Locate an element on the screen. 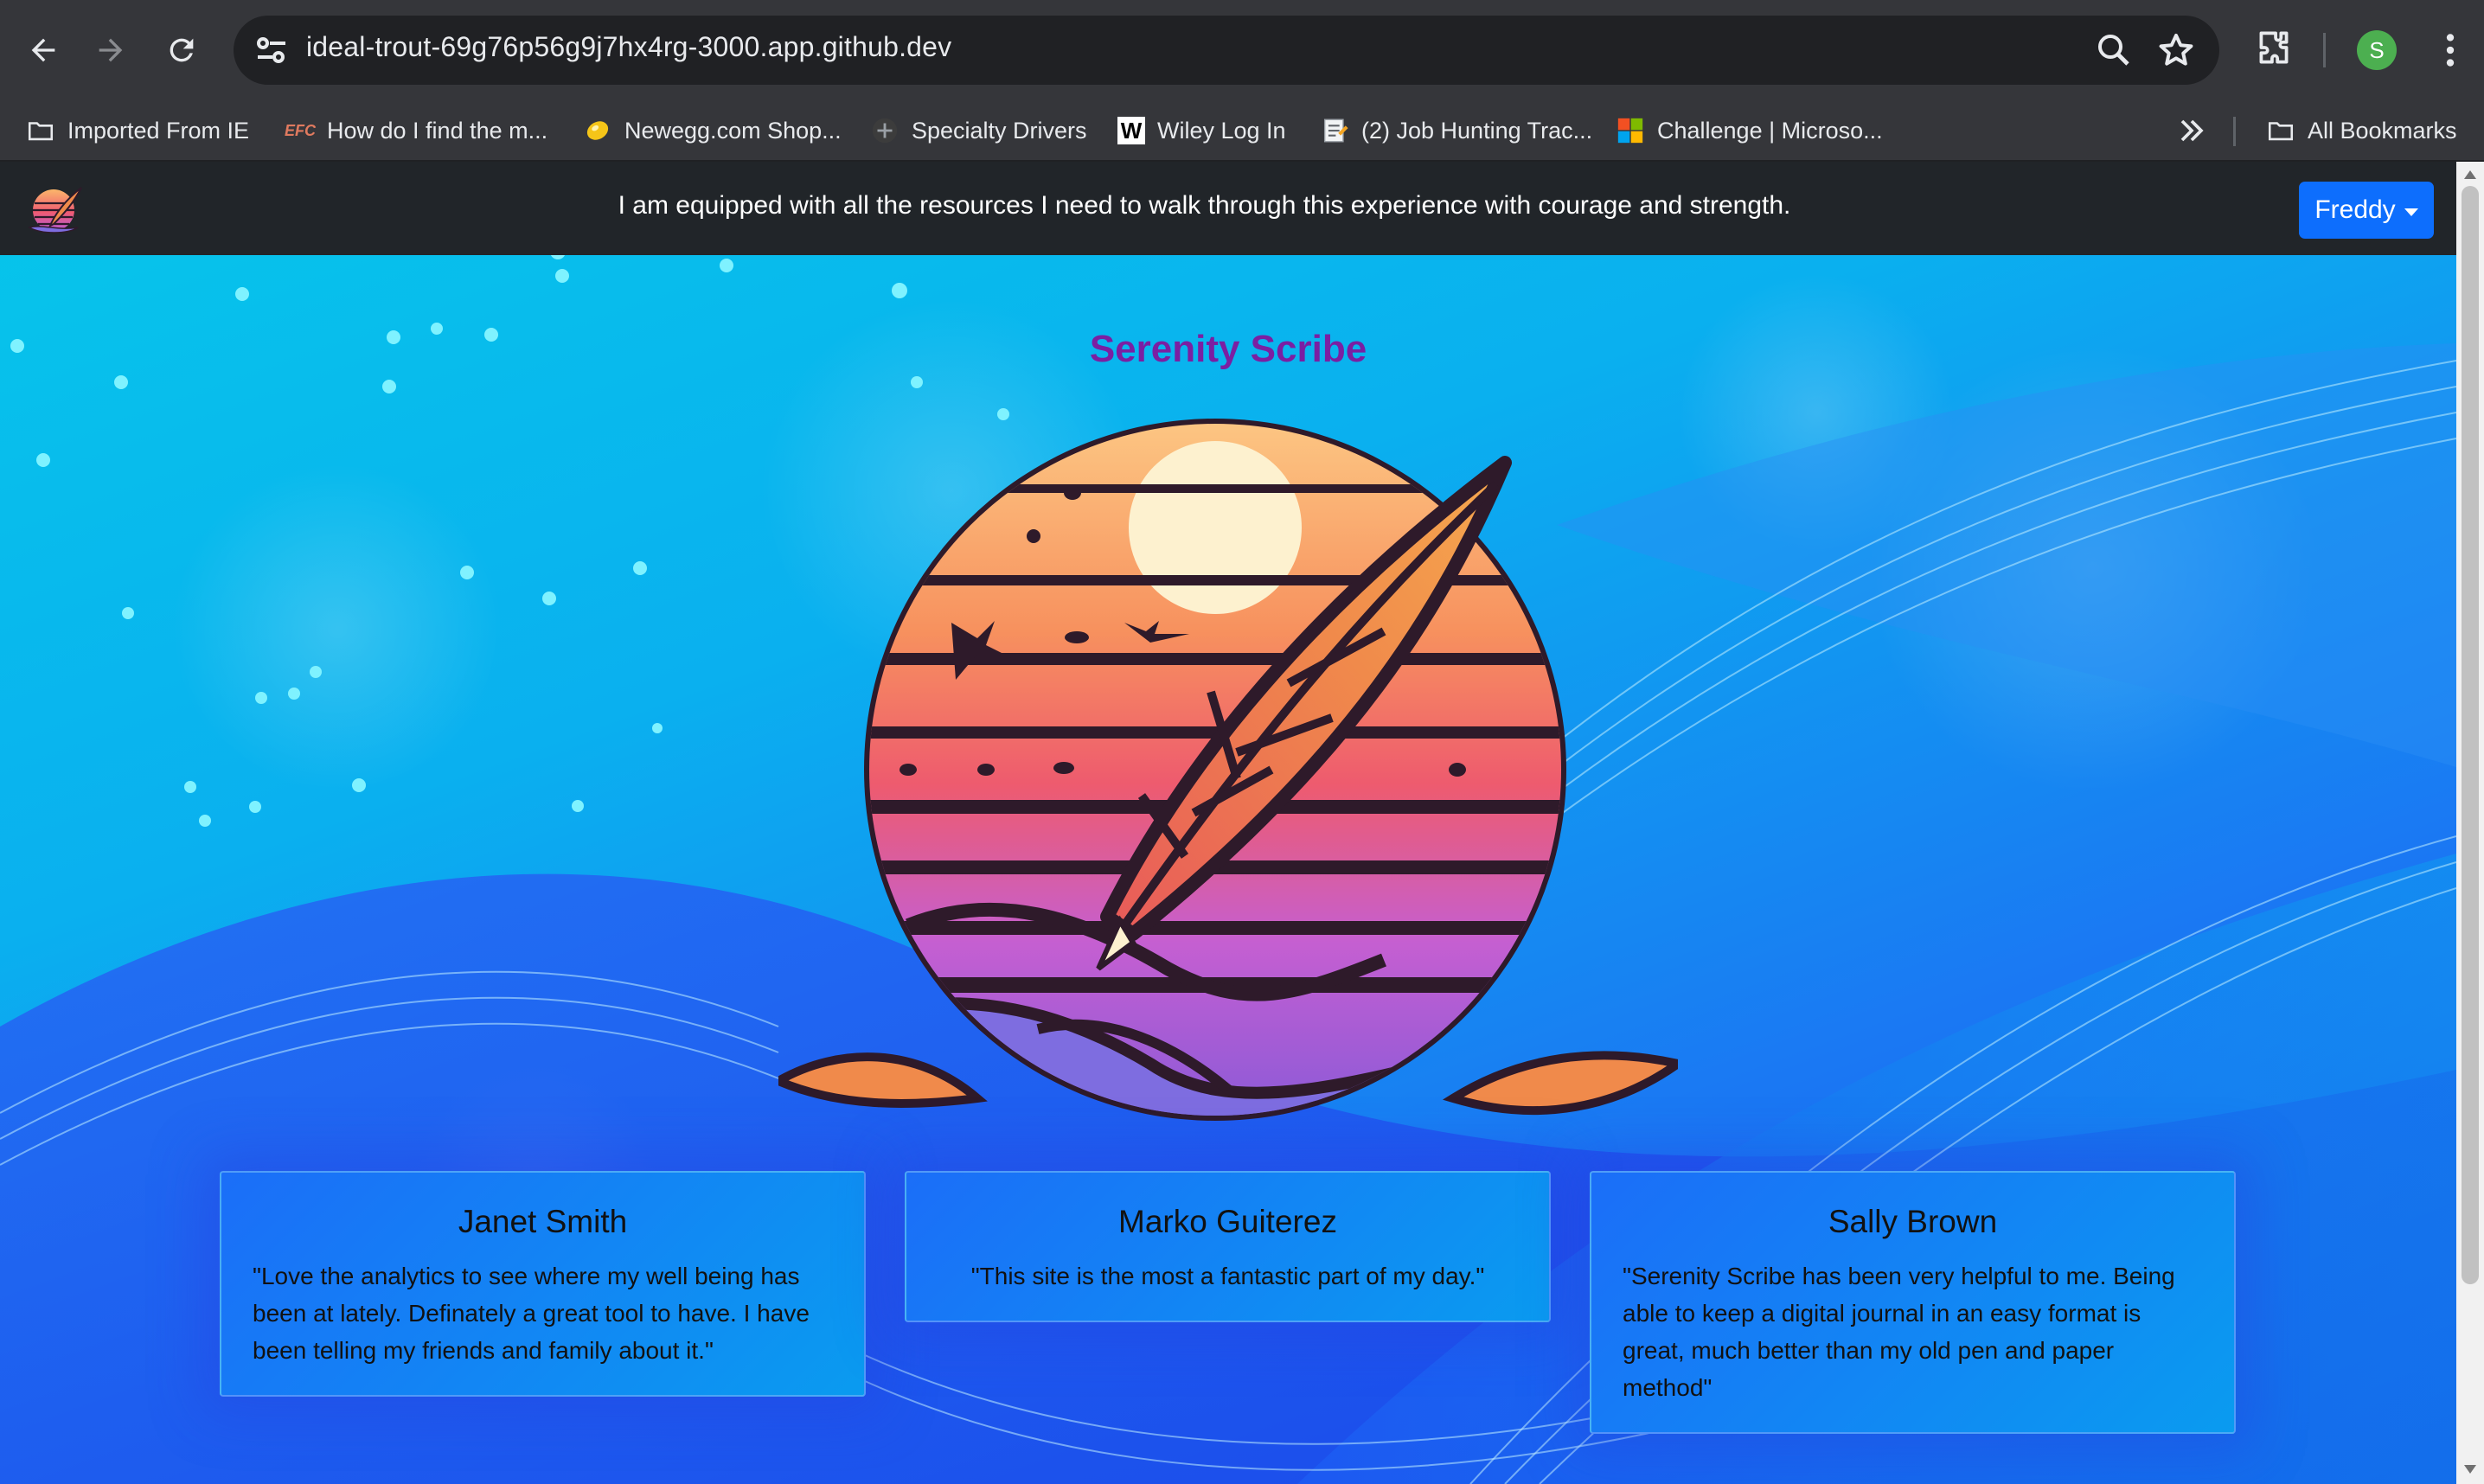 This screenshot has width=2484, height=1484. bookmark-label: Wiley Log In is located at coordinates (1221, 130).